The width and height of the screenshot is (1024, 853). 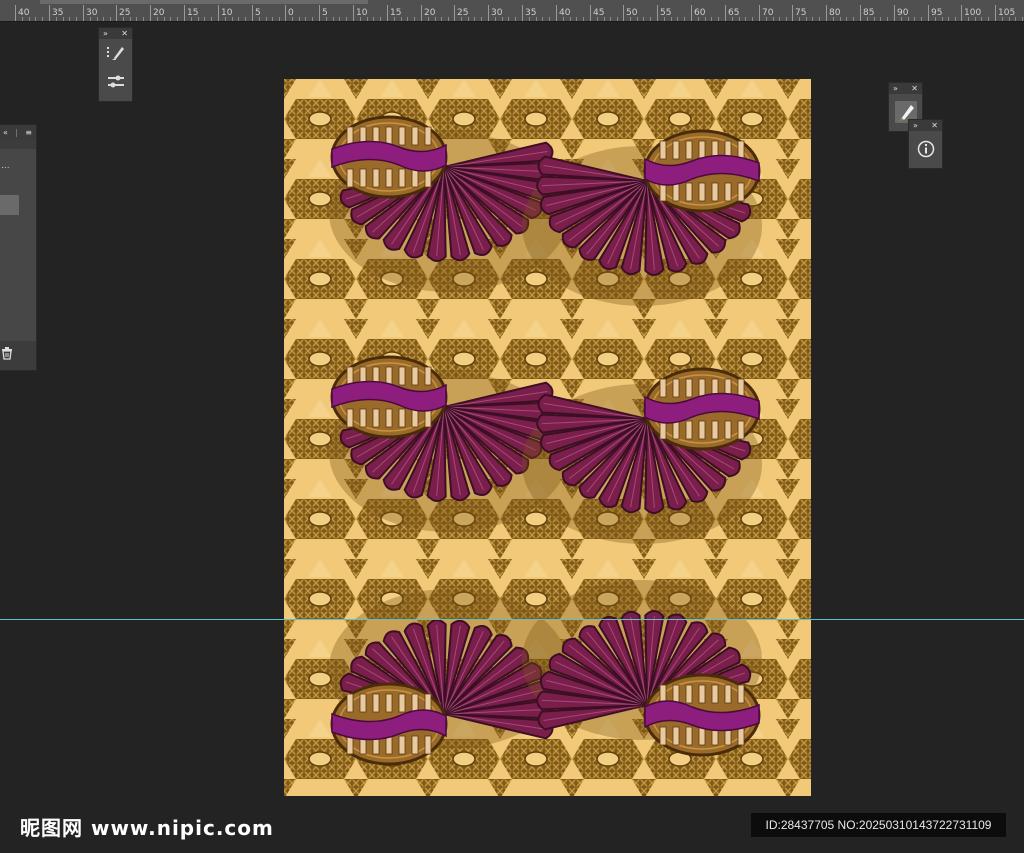 I want to click on layer-item-selected, so click(x=9, y=205).